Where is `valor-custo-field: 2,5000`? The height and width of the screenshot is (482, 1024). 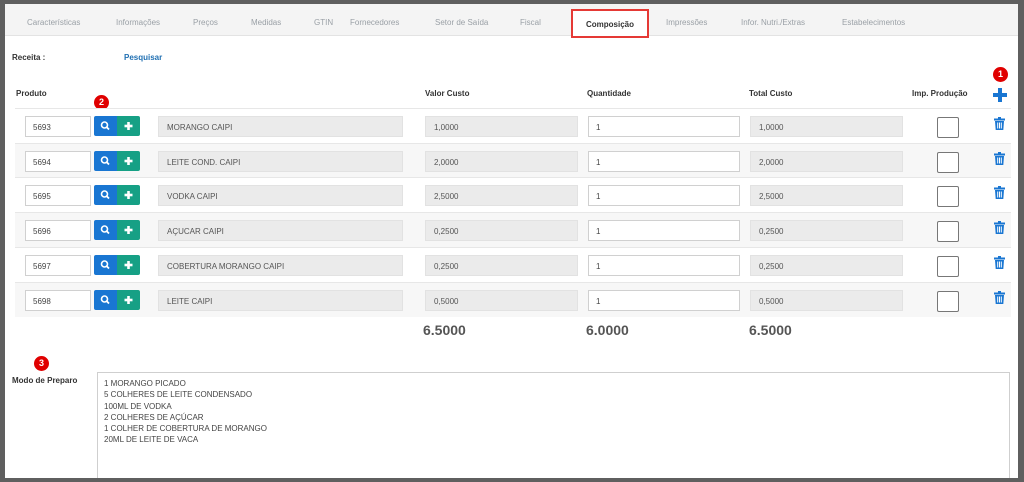 valor-custo-field: 2,5000 is located at coordinates (501, 195).